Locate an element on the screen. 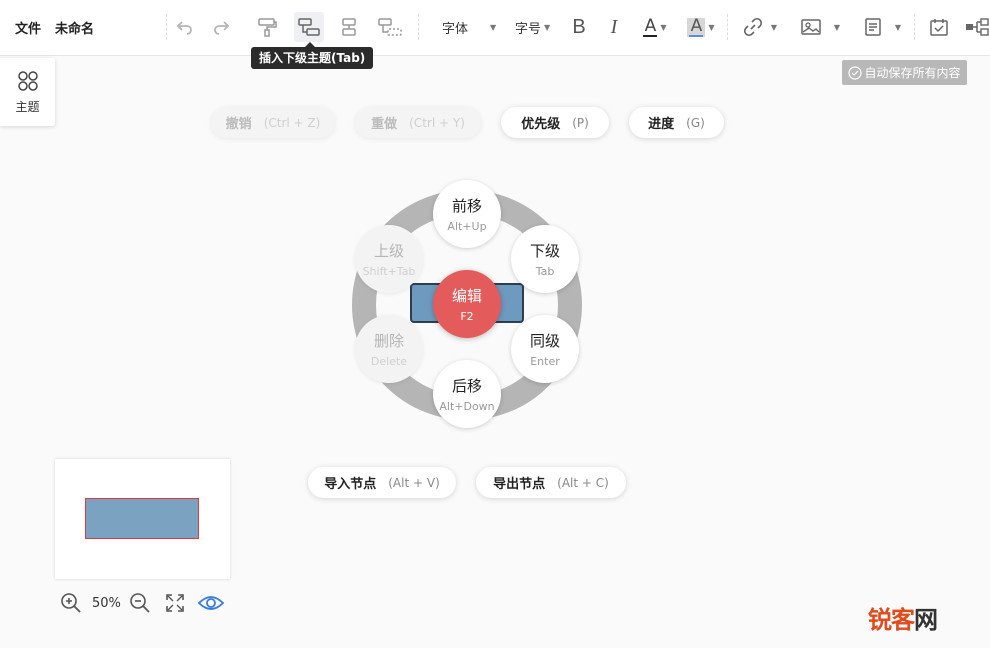 The image size is (990, 648). note-button: ▼ is located at coordinates (882, 27).